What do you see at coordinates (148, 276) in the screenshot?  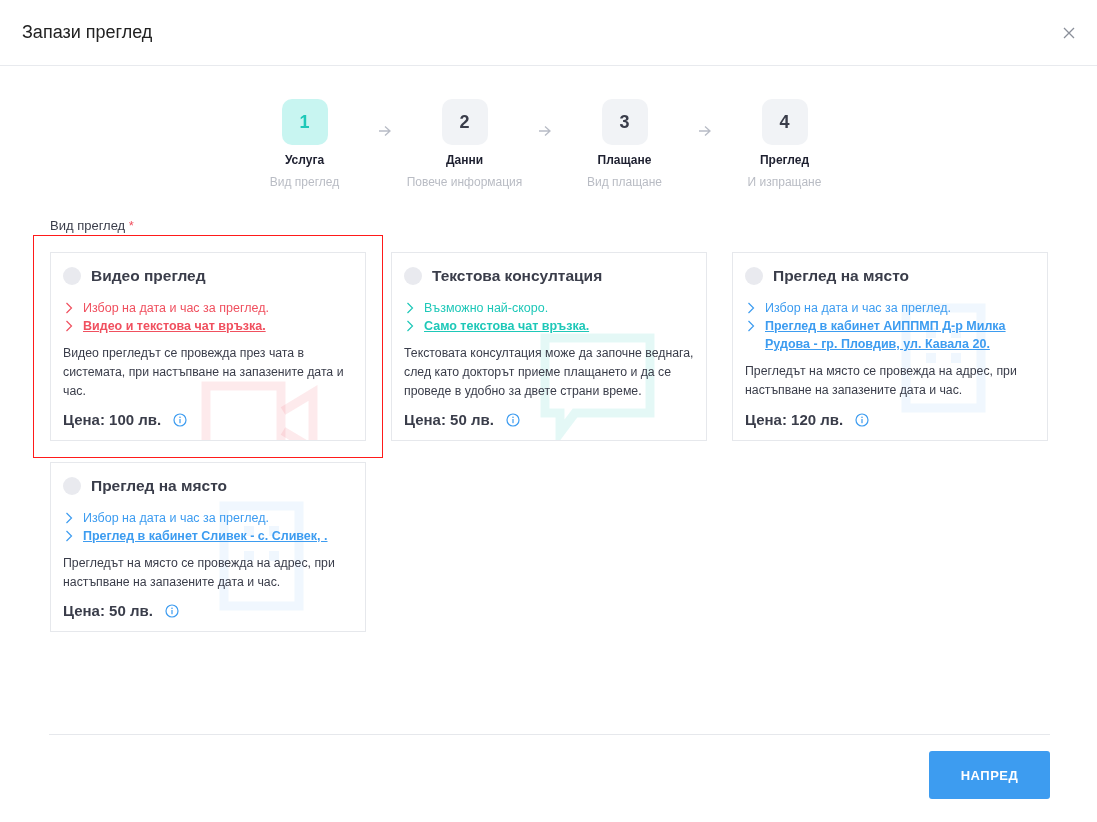 I see `option-title: Видео преглед` at bounding box center [148, 276].